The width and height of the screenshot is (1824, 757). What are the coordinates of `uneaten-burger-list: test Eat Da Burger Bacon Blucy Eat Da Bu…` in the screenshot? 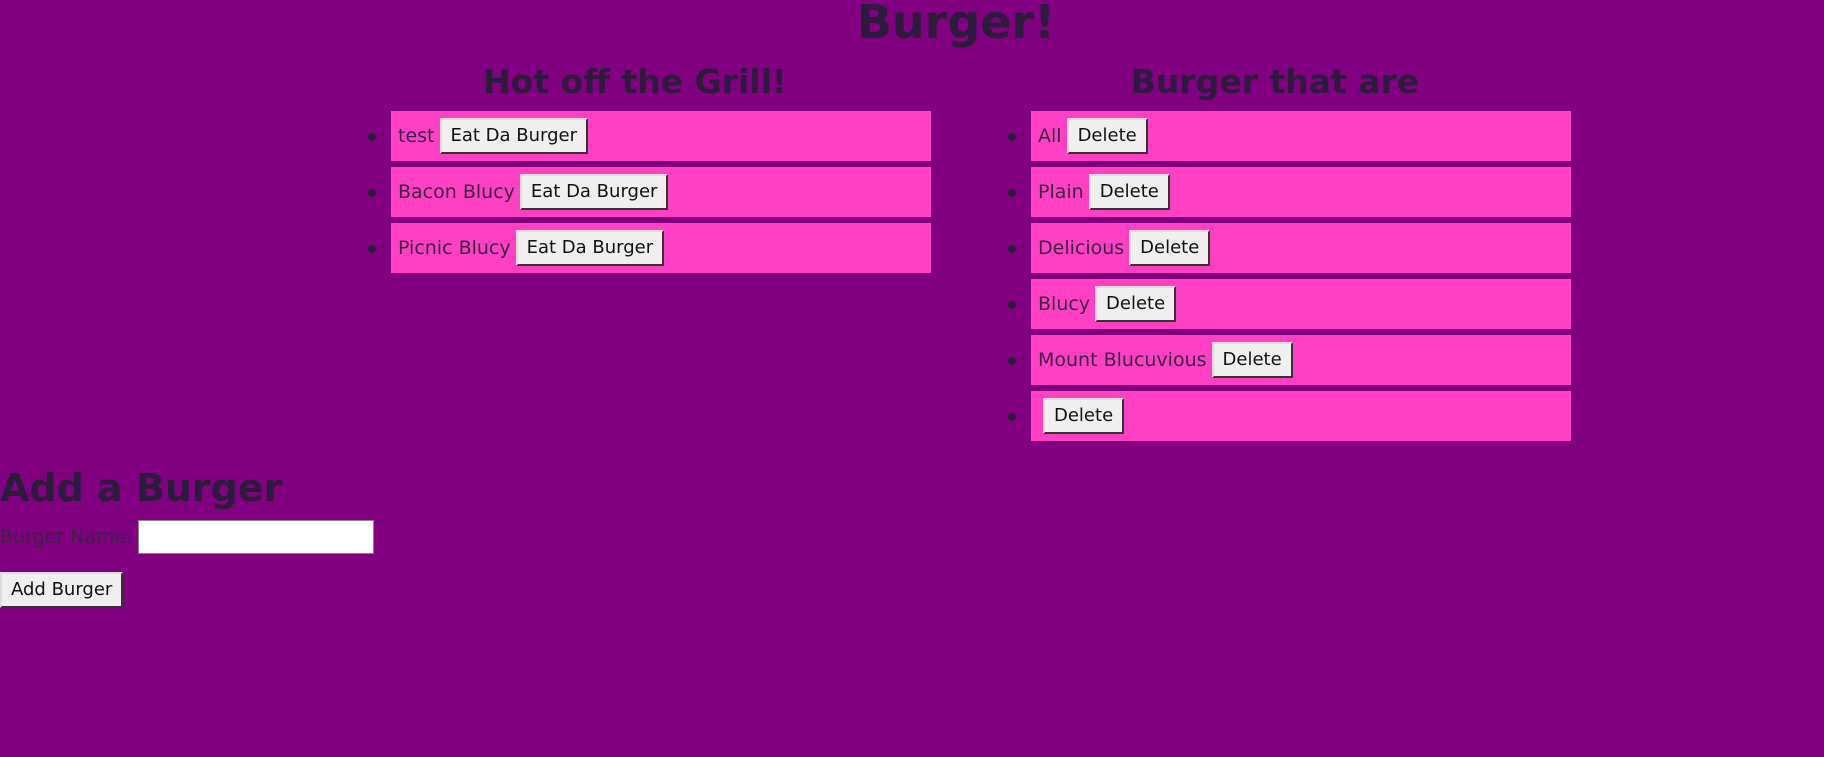 It's located at (649, 195).